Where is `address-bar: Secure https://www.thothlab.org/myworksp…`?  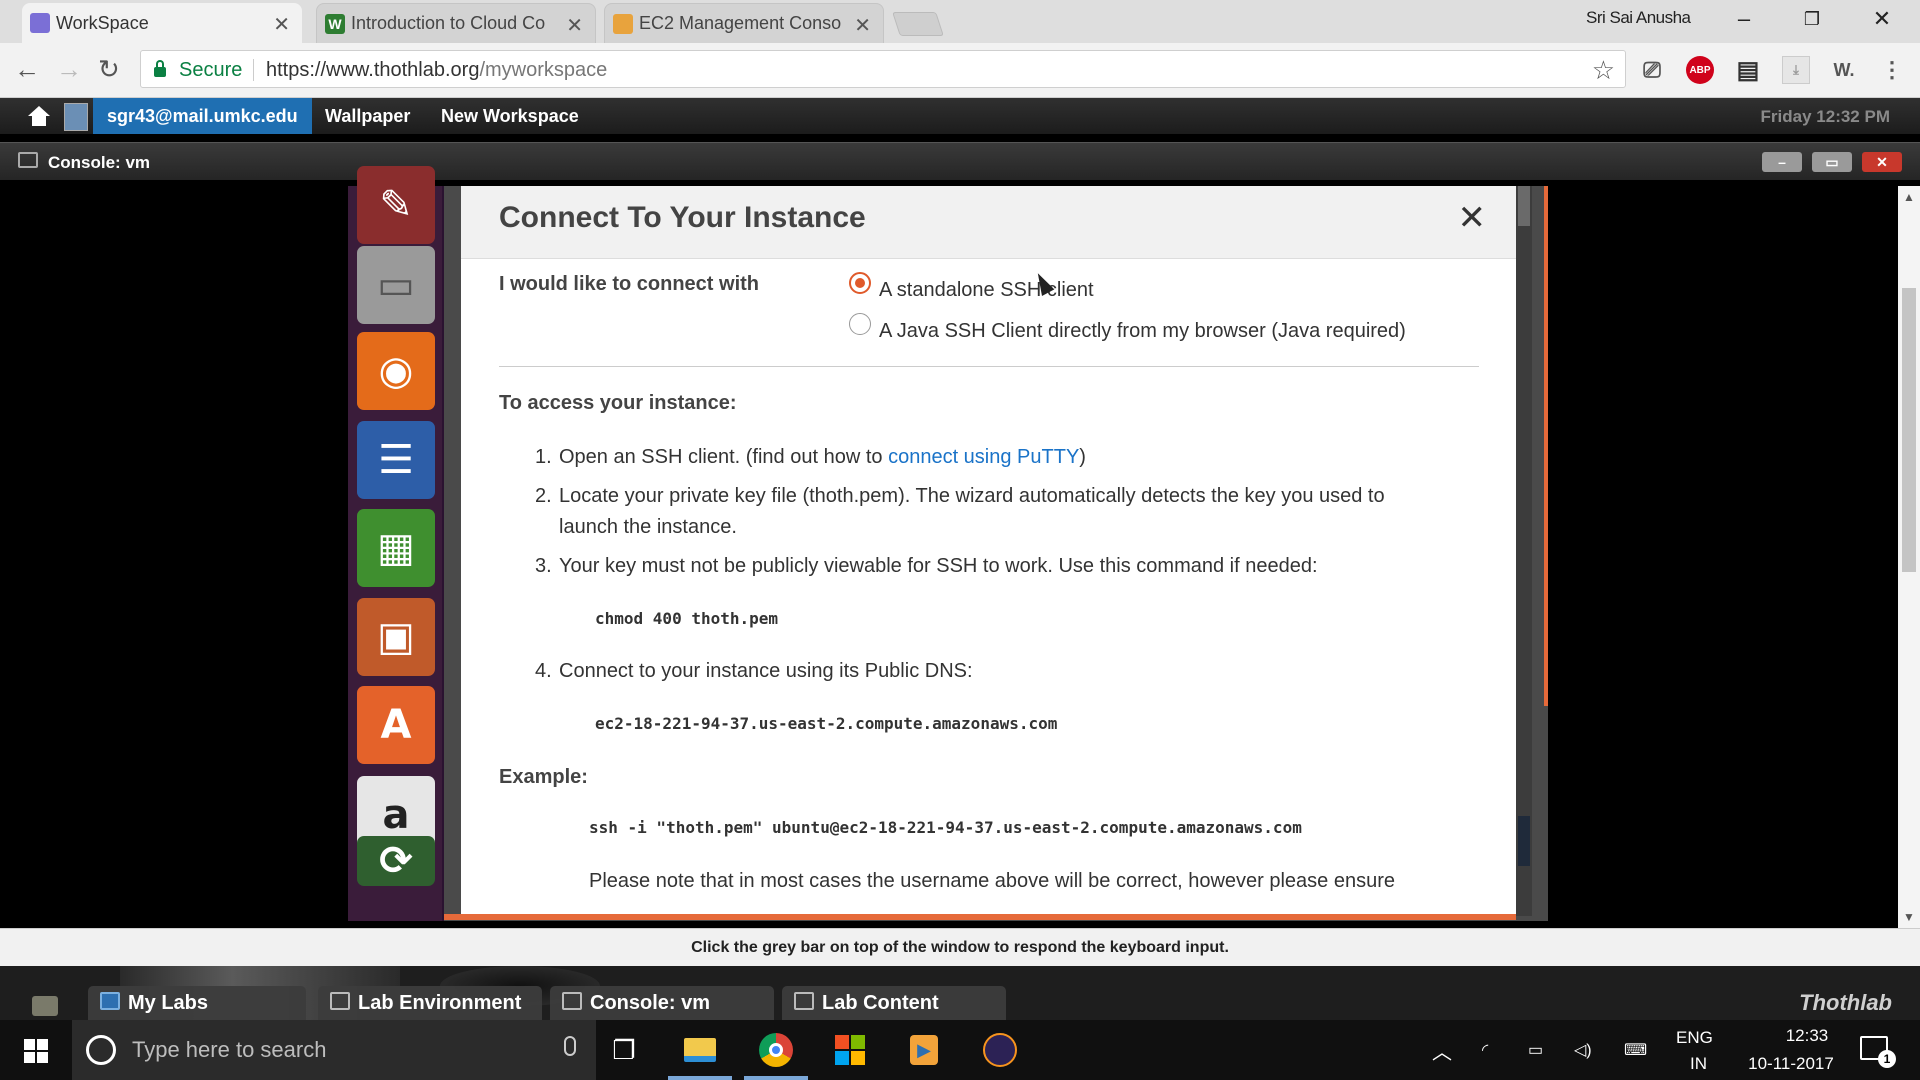
address-bar: Secure https://www.thothlab.org/myworksp… is located at coordinates (883, 69).